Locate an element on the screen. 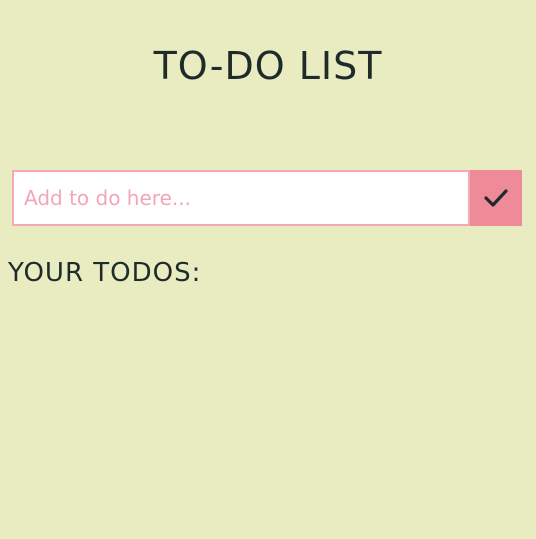  checkmark-icon is located at coordinates (496, 198).